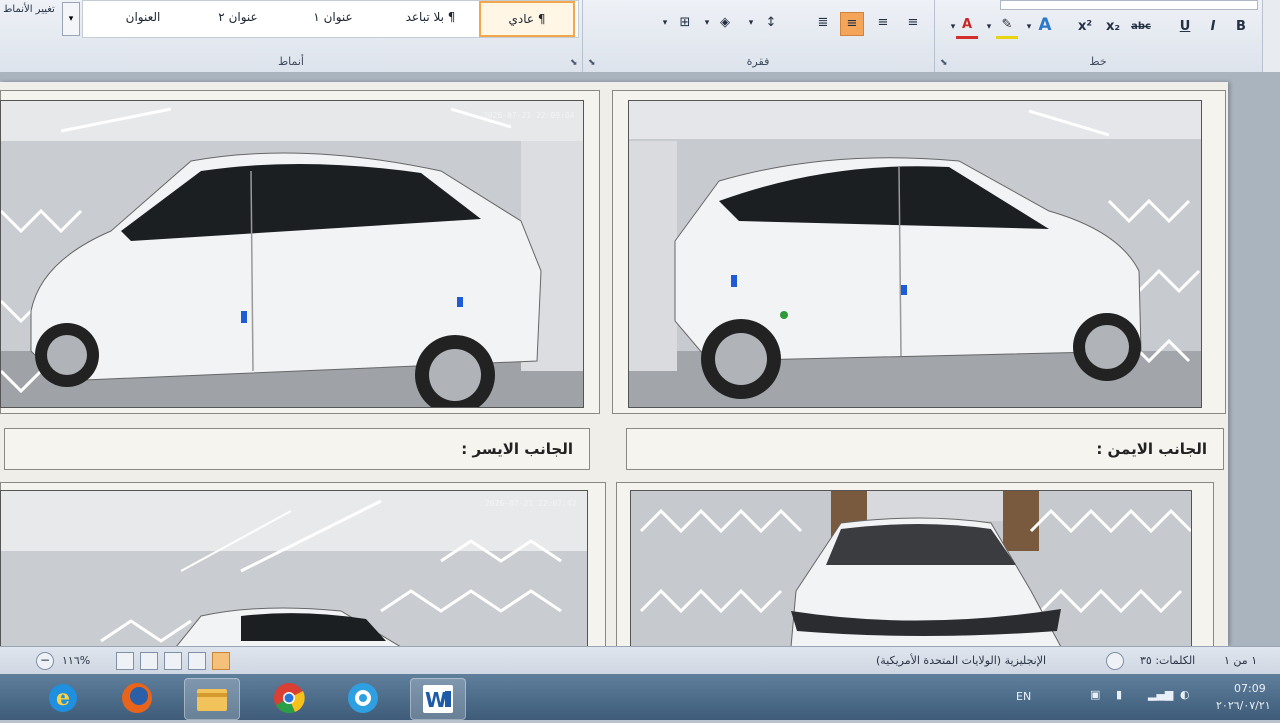 The image size is (1280, 723). I want to click on right-side-caption: الجانب الايمن :, so click(925, 449).